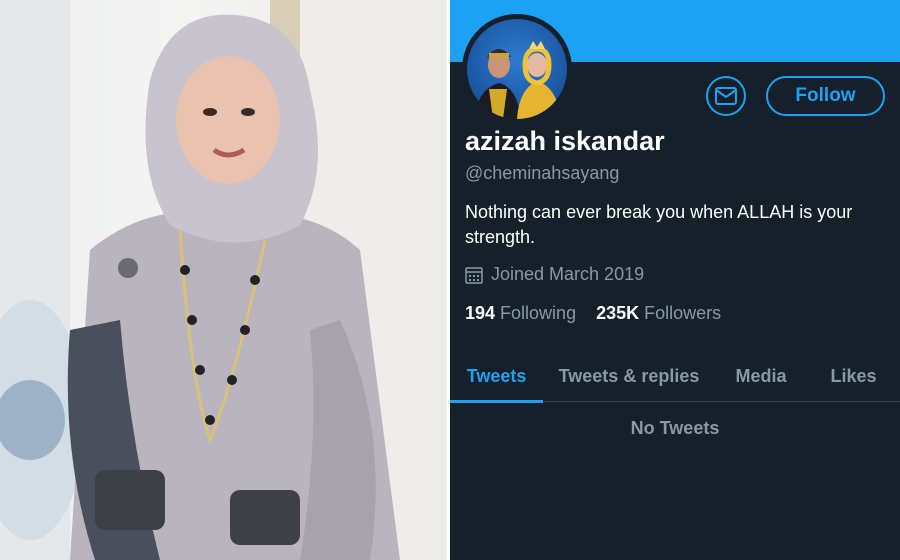 The image size is (900, 560). I want to click on empty-timeline-message: No Tweets, so click(675, 428).